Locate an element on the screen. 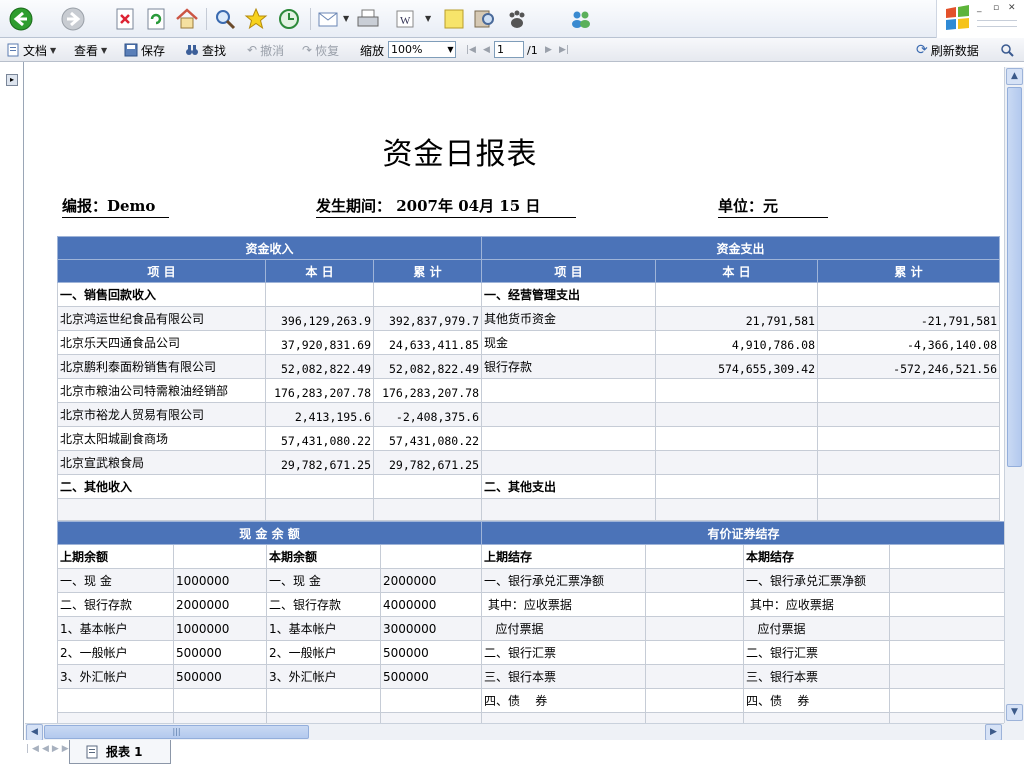  stop-icon is located at coordinates (125, 19).